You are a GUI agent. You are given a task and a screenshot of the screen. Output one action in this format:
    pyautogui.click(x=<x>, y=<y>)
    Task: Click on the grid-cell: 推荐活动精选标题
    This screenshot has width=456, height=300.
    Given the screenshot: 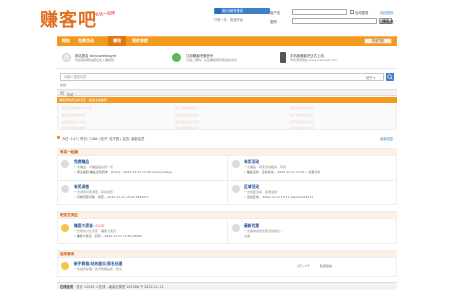 What is the action you would take?
    pyautogui.click(x=302, y=122)
    